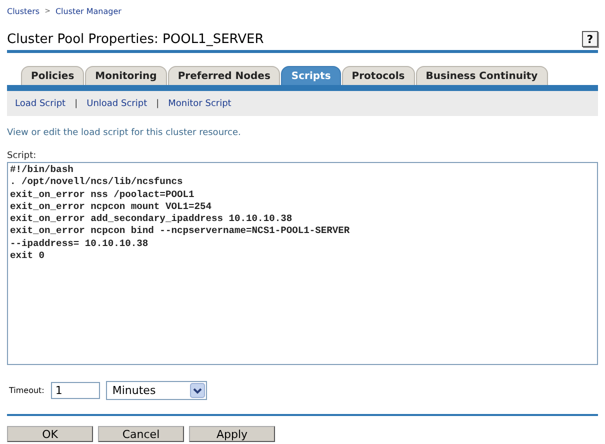 This screenshot has height=444, width=605. Describe the element at coordinates (126, 75) in the screenshot. I see `tab: Monitoring` at that location.